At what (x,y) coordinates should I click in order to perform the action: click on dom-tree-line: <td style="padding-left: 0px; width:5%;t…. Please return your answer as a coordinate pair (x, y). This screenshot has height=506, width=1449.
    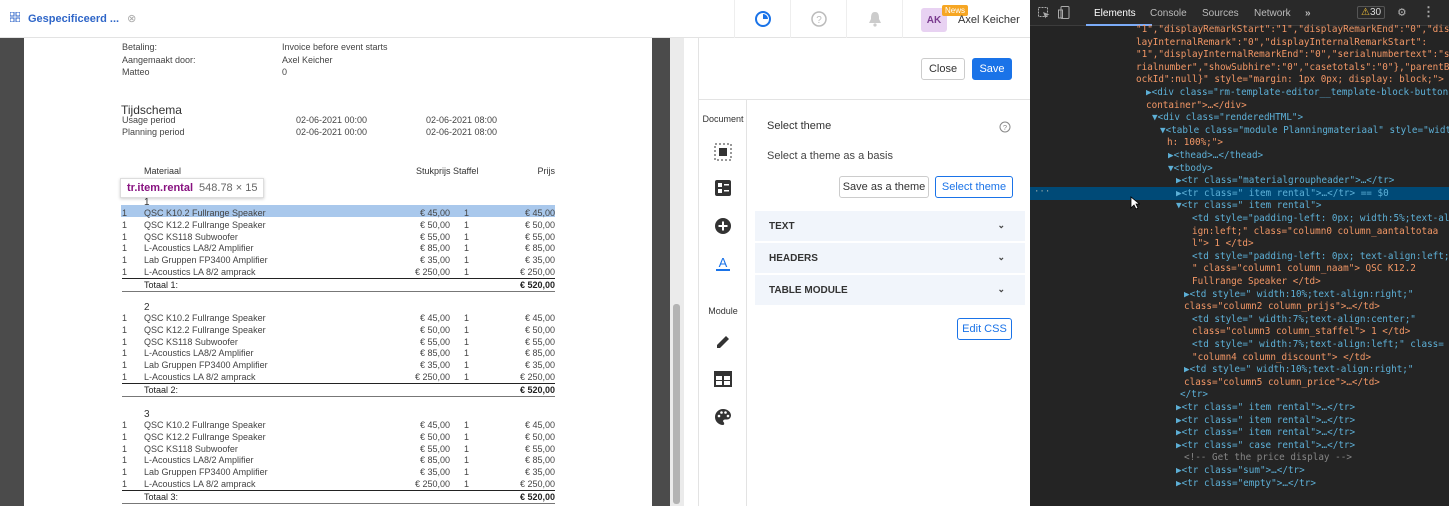
    Looking at the image, I should click on (1239, 218).